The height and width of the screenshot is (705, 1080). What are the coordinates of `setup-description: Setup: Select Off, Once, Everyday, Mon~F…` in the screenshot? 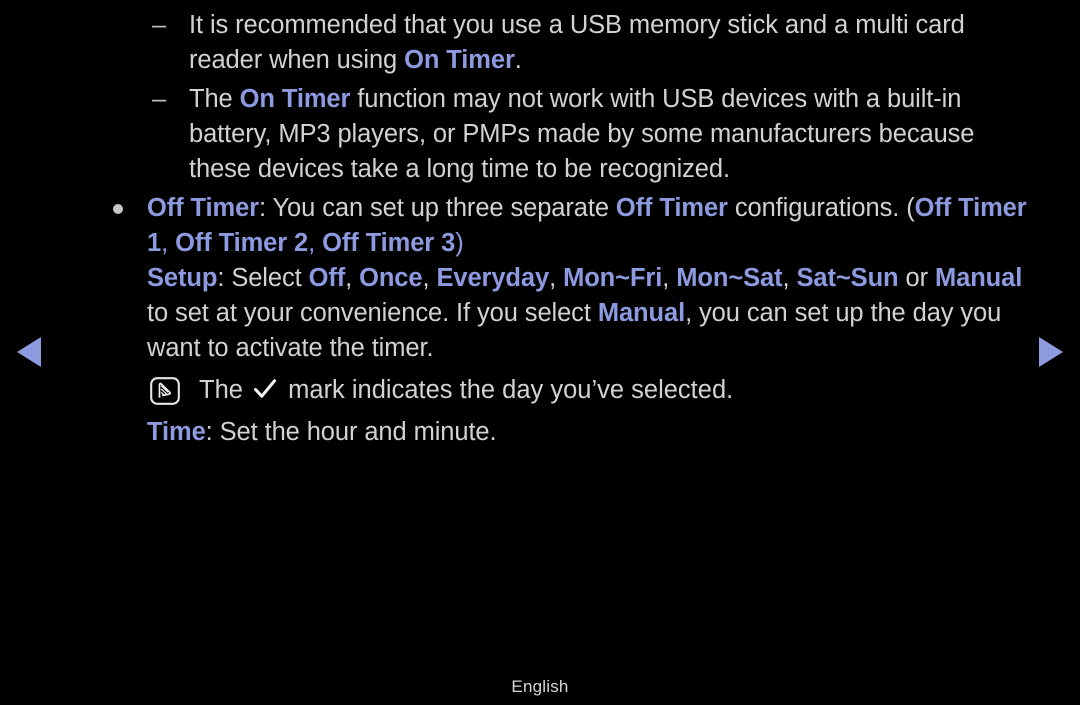 It's located at (540, 313).